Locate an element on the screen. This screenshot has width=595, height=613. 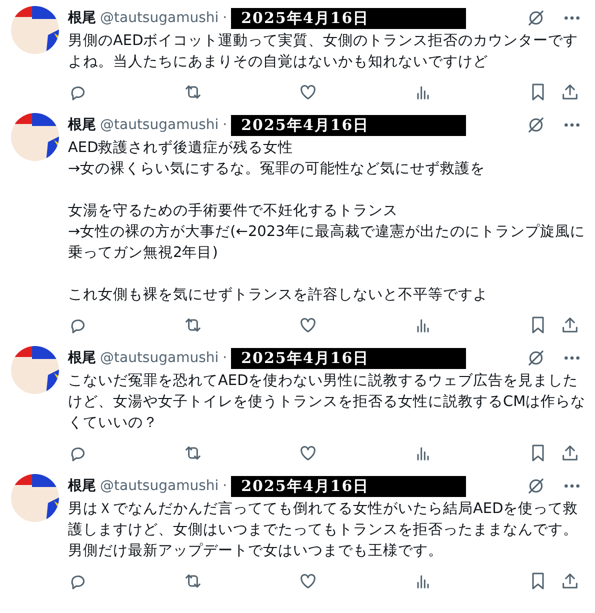
post-text: 女湯を守るための手術要件で不妊化するトランス is located at coordinates (233, 211).